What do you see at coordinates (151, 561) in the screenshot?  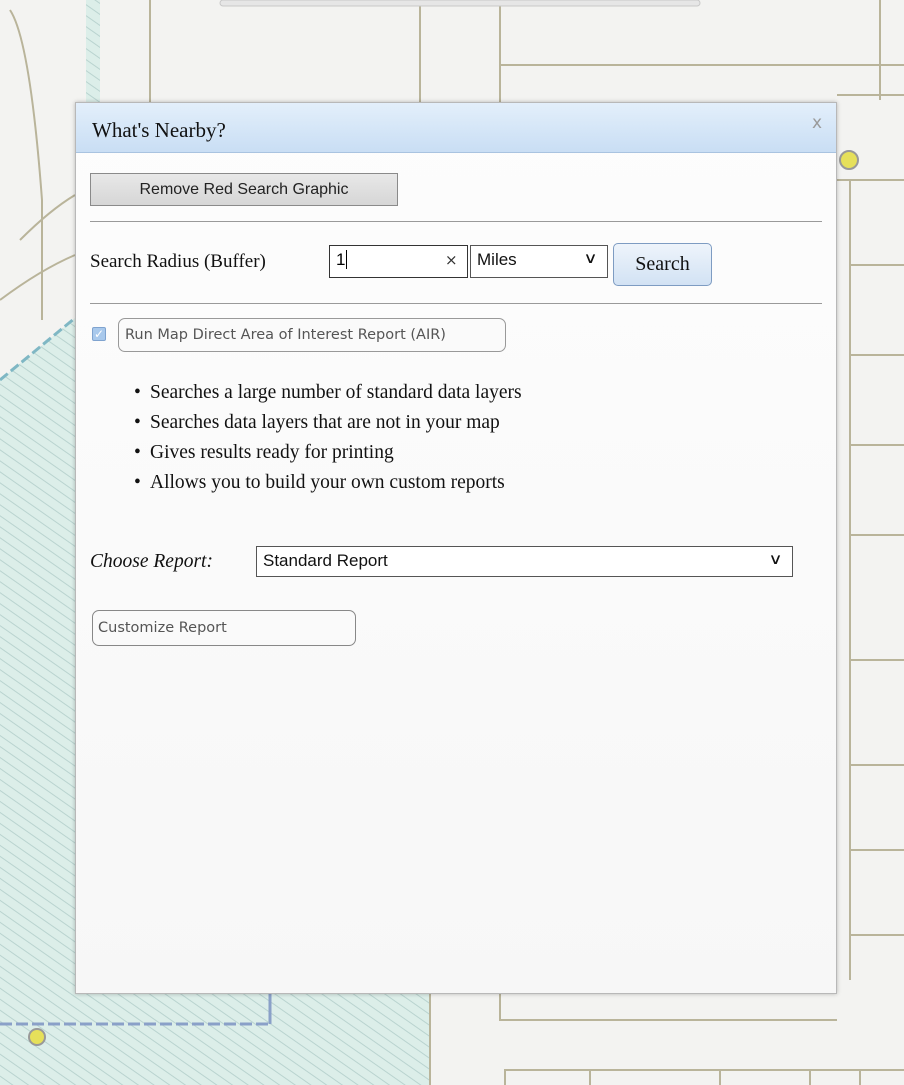 I see `choose-report-label: Choose Report:` at bounding box center [151, 561].